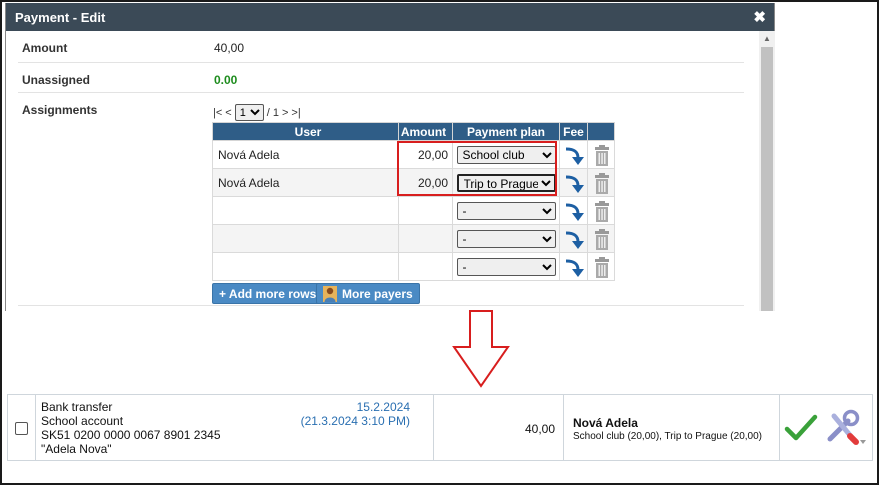 This screenshot has width=879, height=485. I want to click on close-icon: ✖, so click(759, 17).